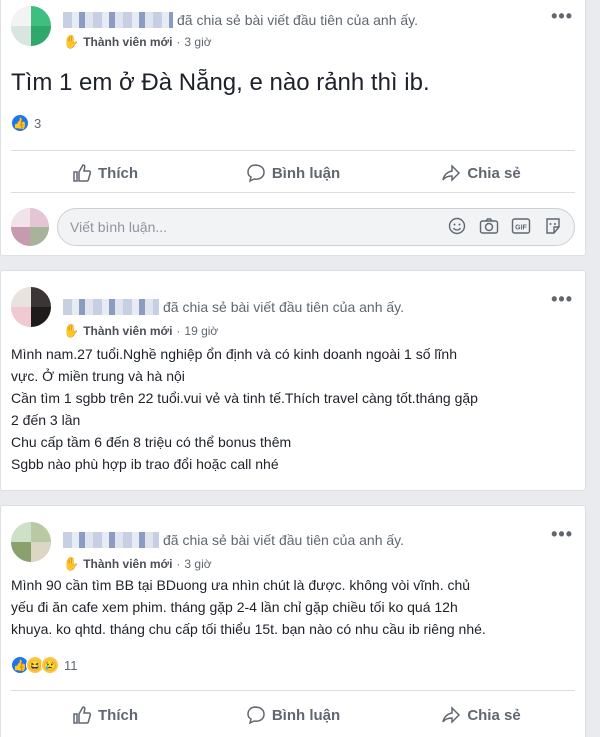 The height and width of the screenshot is (737, 600). Describe the element at coordinates (505, 226) in the screenshot. I see `composer-icons: GIF` at that location.